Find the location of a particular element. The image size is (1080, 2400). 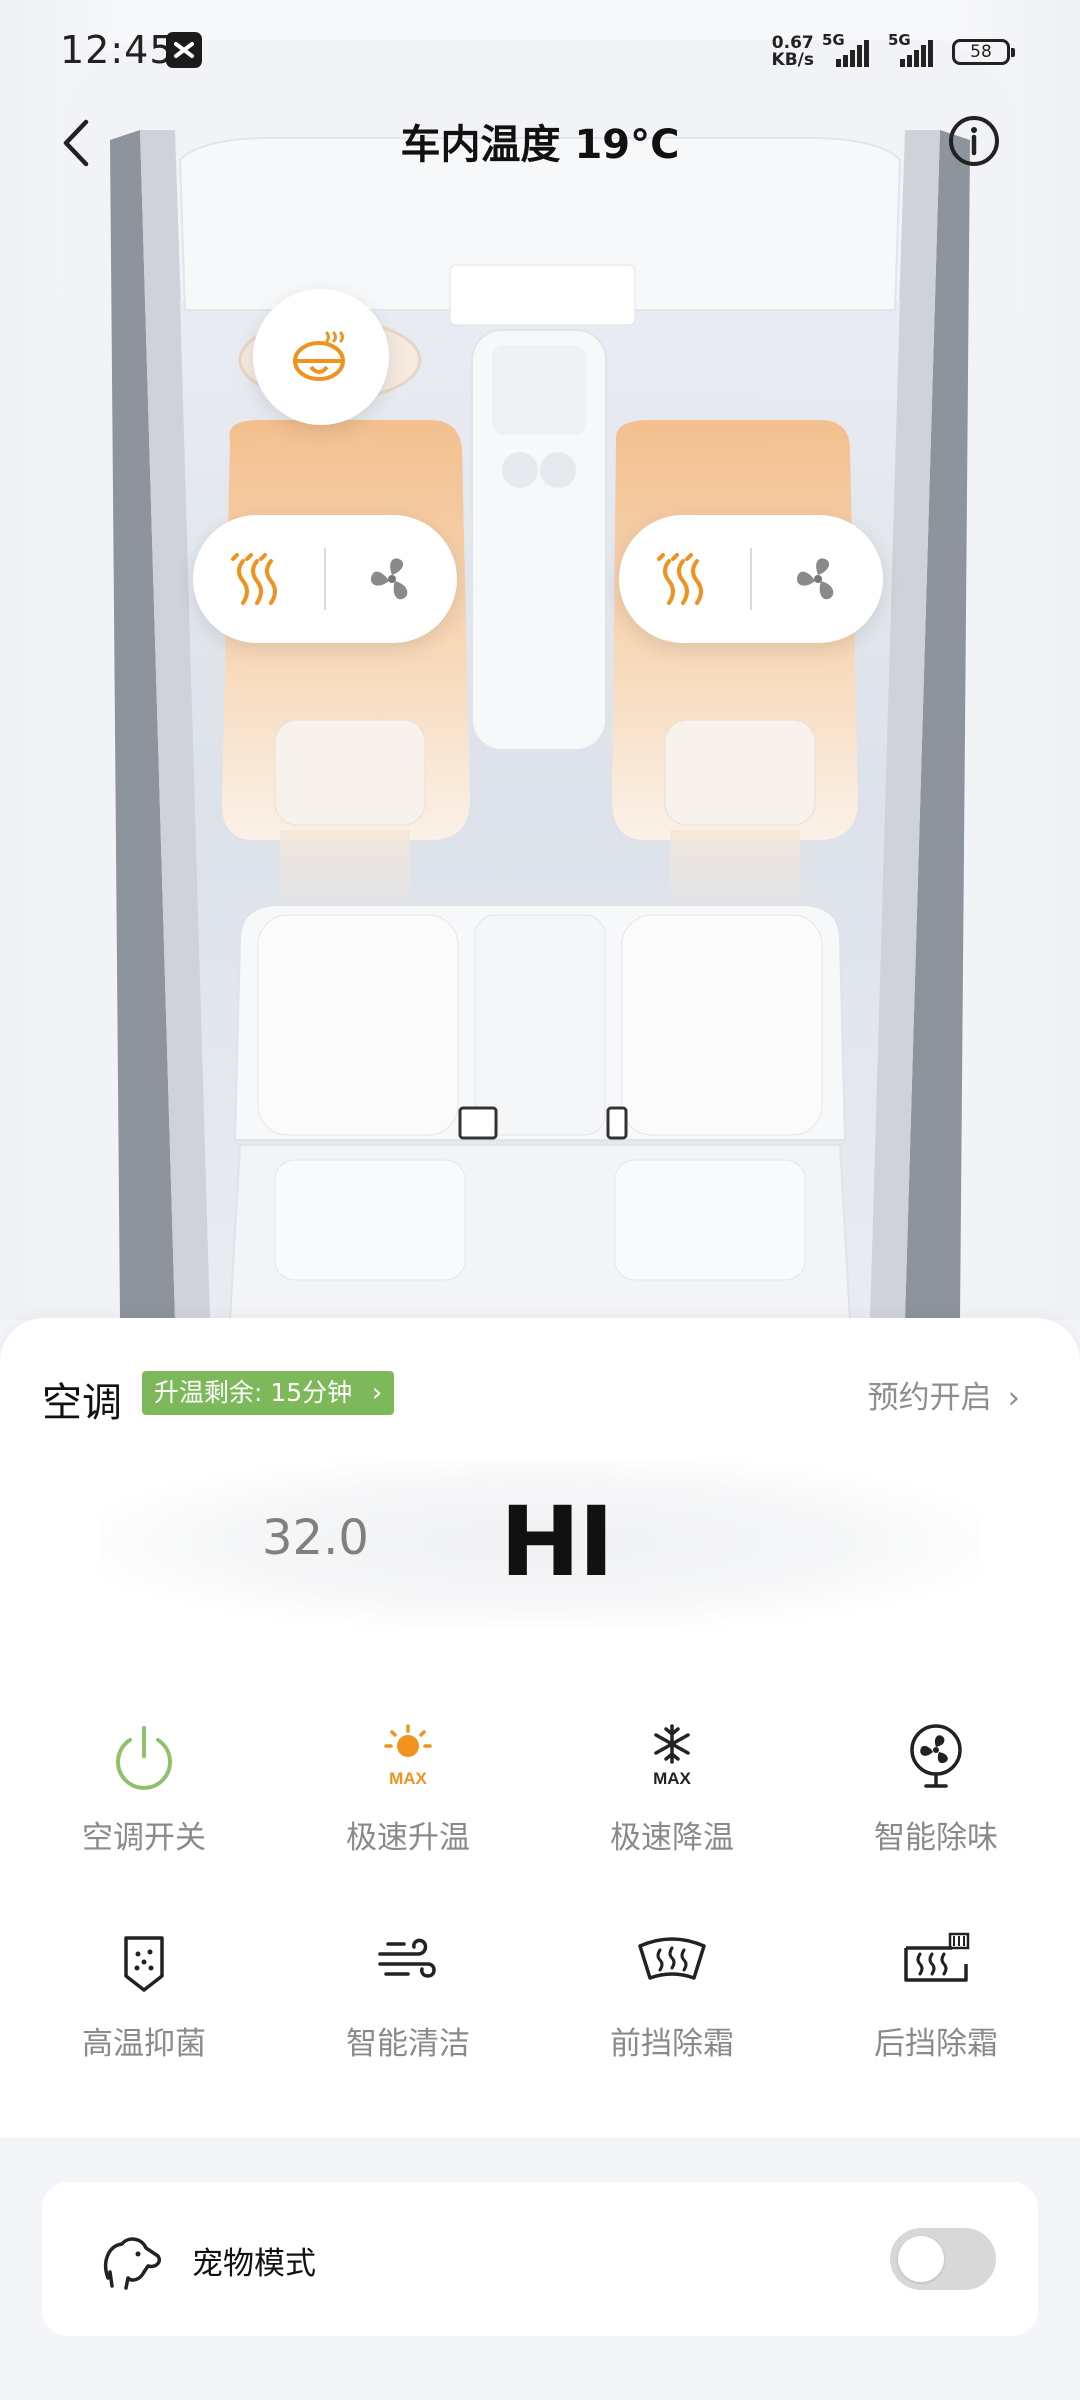

heating-remaining-badge: 升温剩余: 15分钟 › is located at coordinates (268, 1393).